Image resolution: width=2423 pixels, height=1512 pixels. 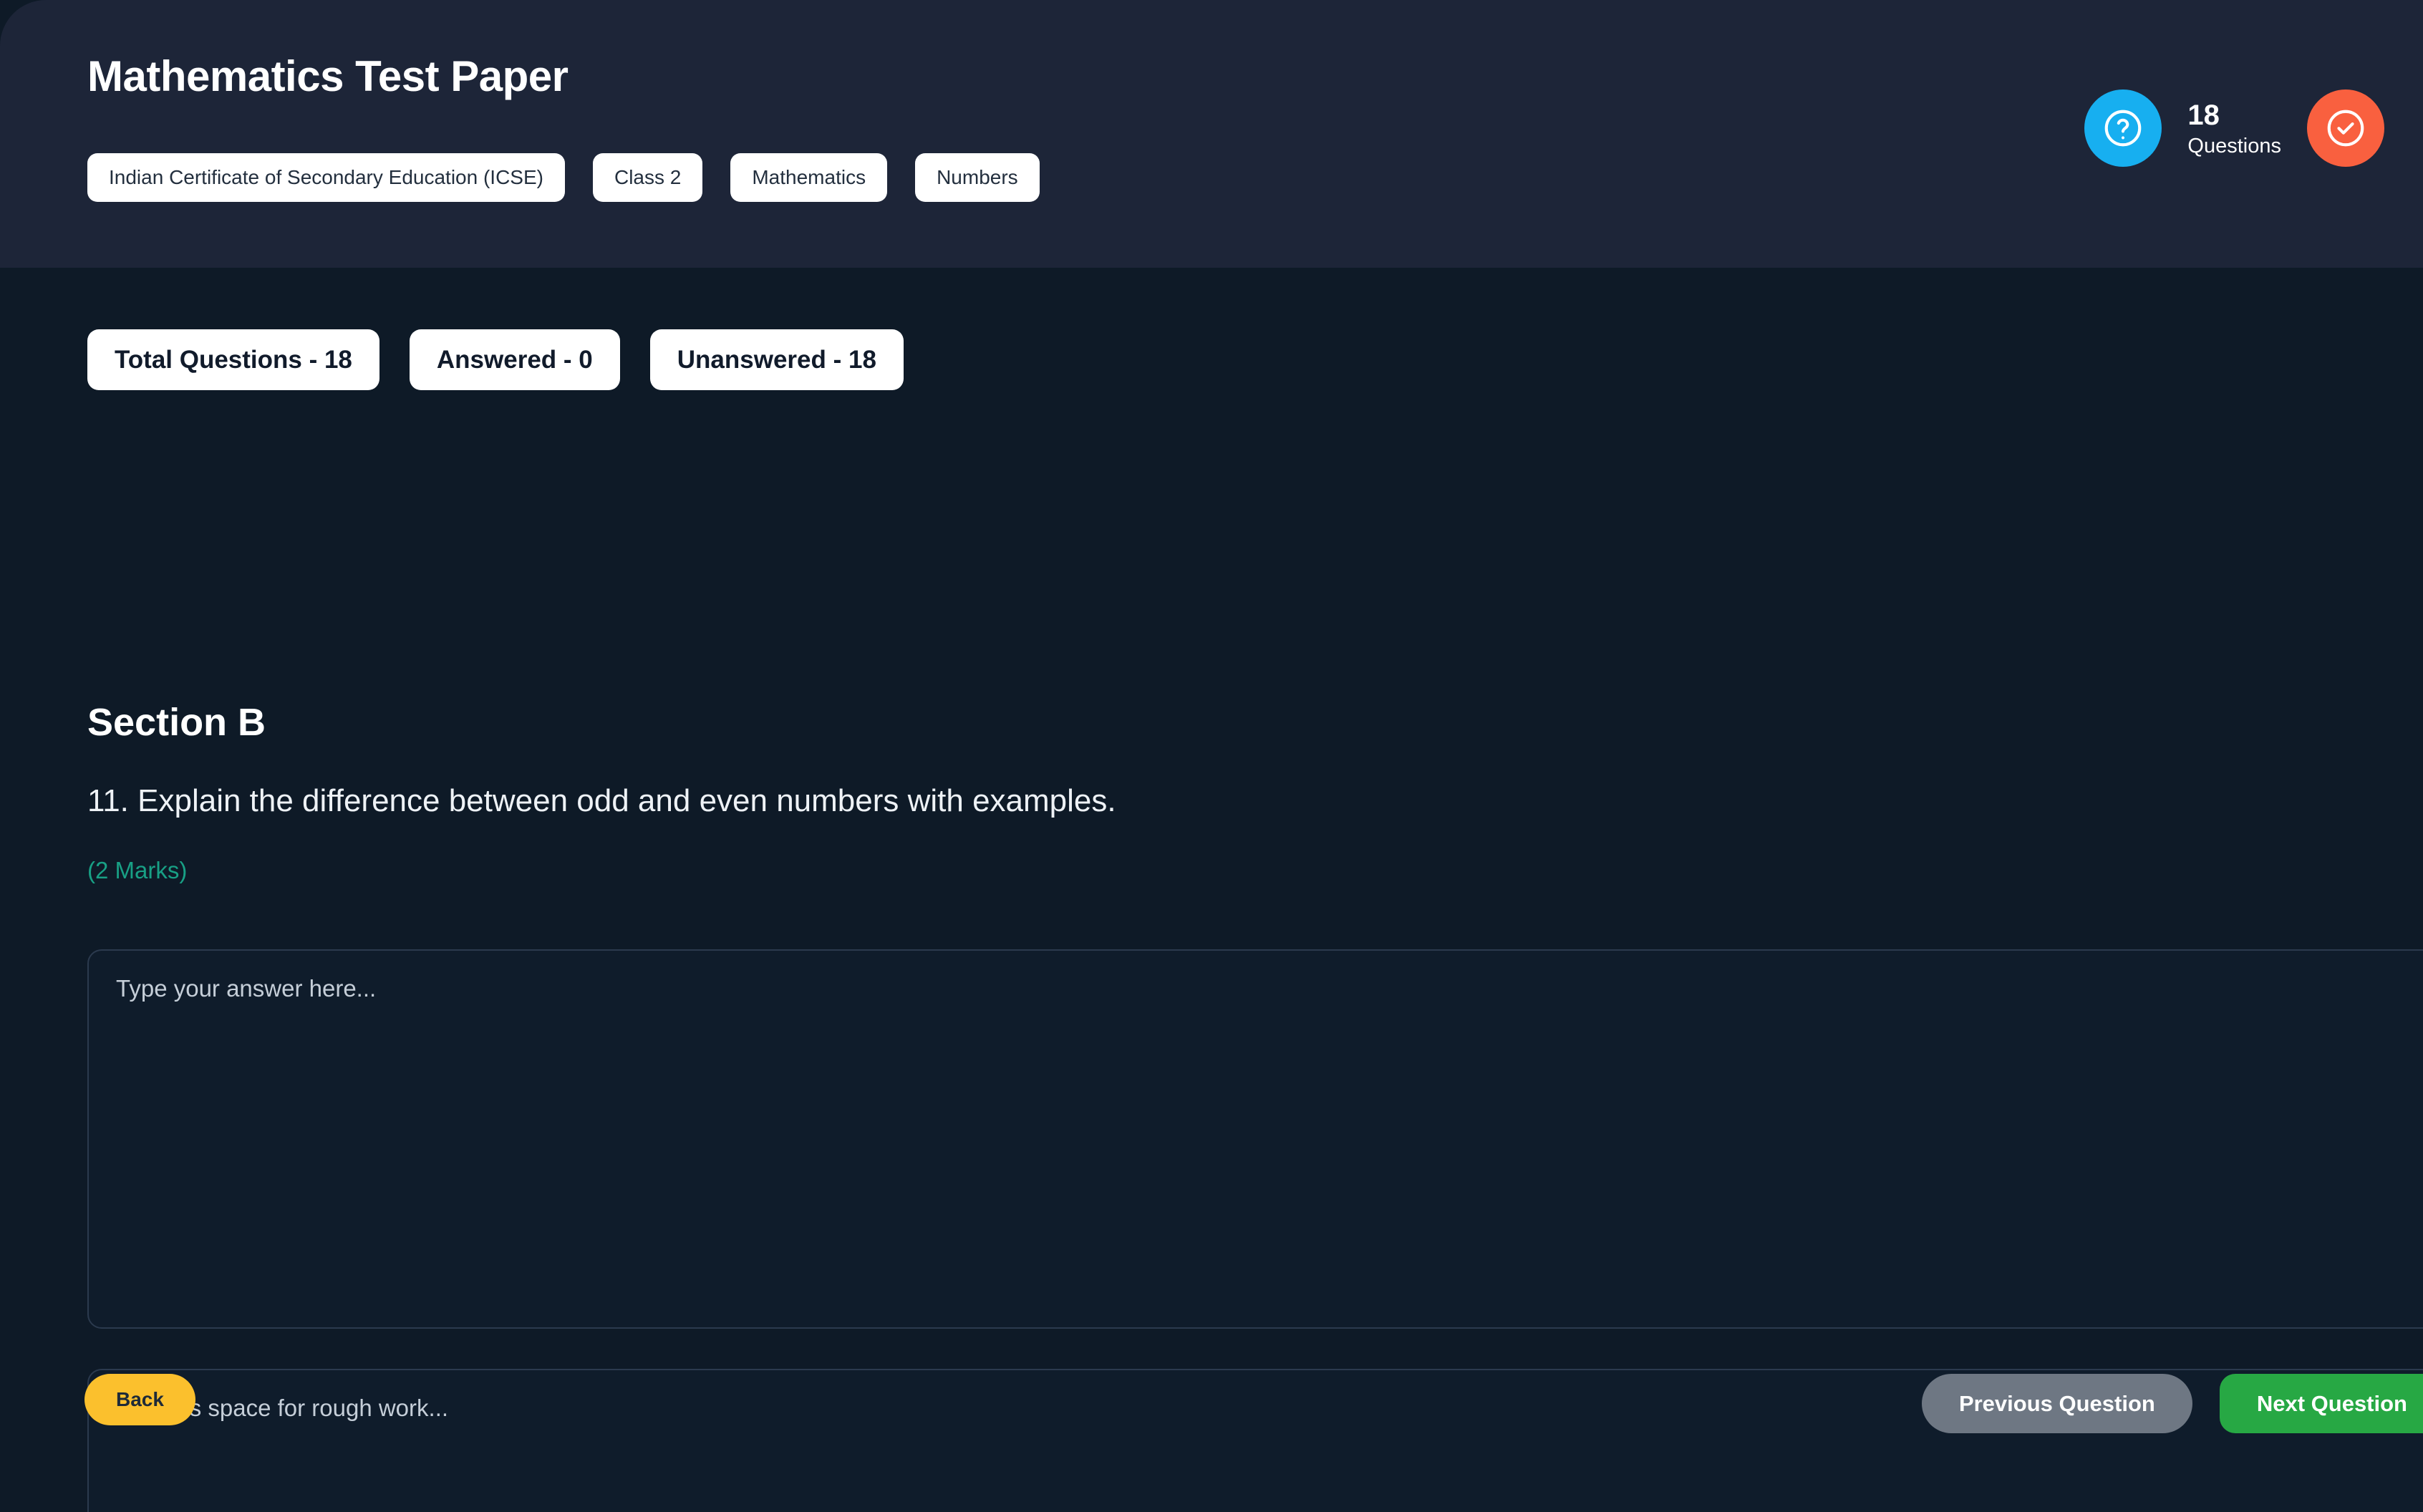 What do you see at coordinates (233, 359) in the screenshot?
I see `stat-total-questions: Total Questions - 18` at bounding box center [233, 359].